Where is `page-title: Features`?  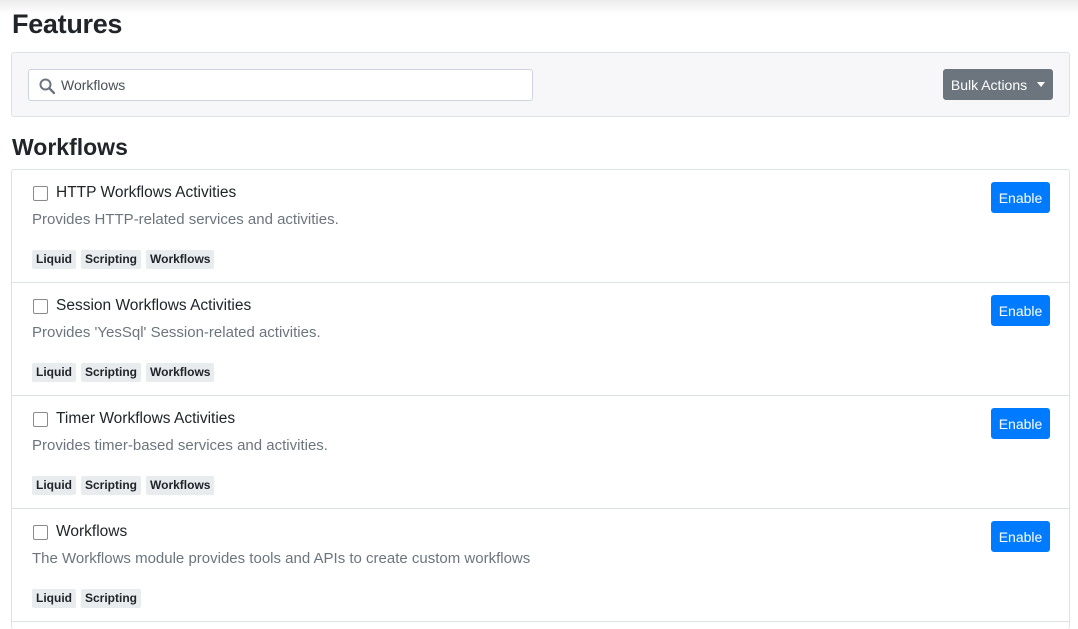 page-title: Features is located at coordinates (67, 24).